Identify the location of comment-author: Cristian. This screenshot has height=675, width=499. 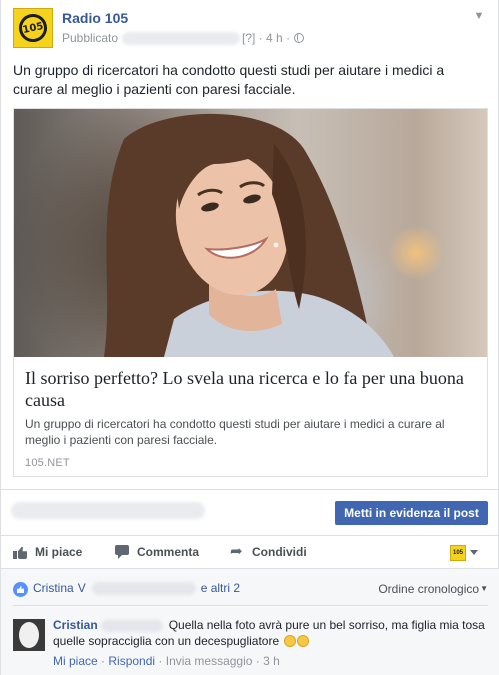
(75, 625).